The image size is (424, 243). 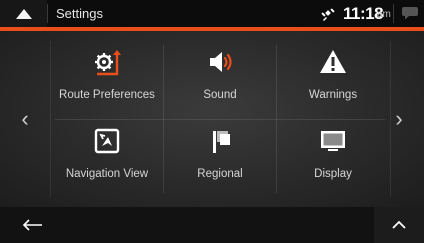 I want to click on tile-label: Sound, so click(x=220, y=95).